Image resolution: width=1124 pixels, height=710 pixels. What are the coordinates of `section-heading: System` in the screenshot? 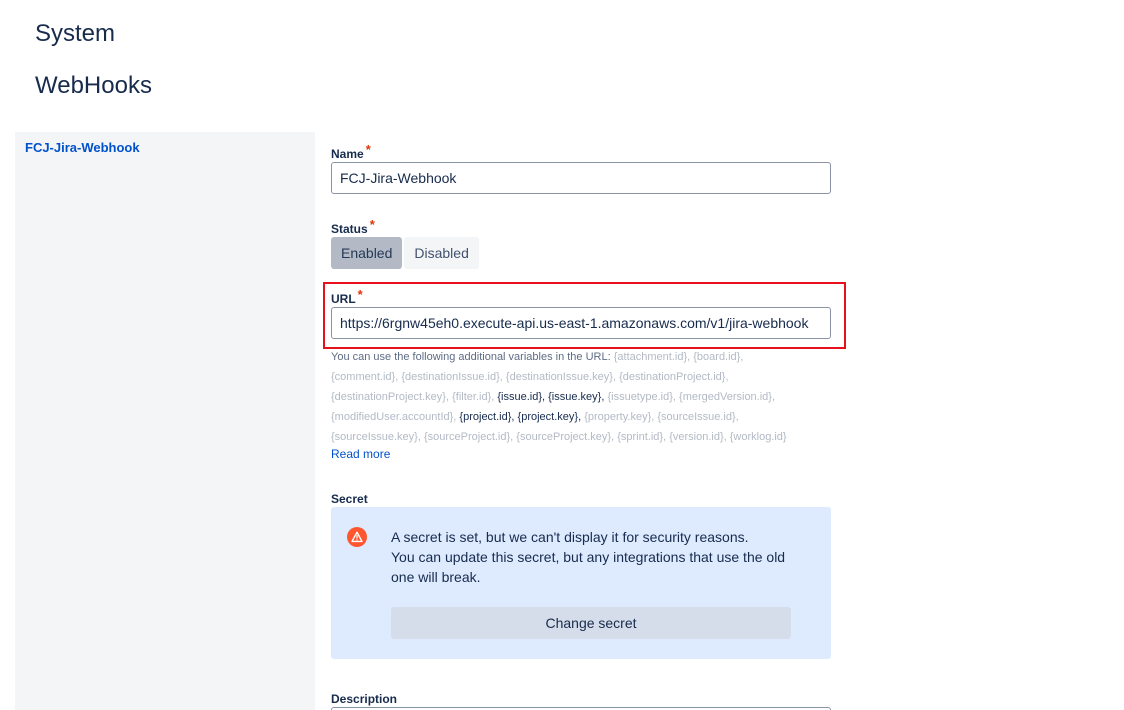 It's located at (75, 33).